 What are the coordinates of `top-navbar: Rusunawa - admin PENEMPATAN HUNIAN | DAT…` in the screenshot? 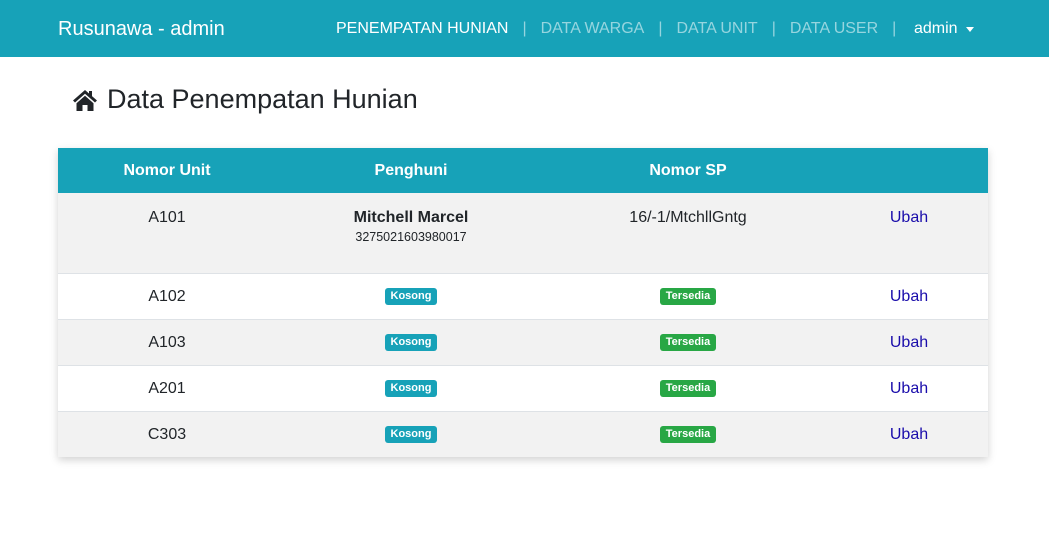 It's located at (524, 28).